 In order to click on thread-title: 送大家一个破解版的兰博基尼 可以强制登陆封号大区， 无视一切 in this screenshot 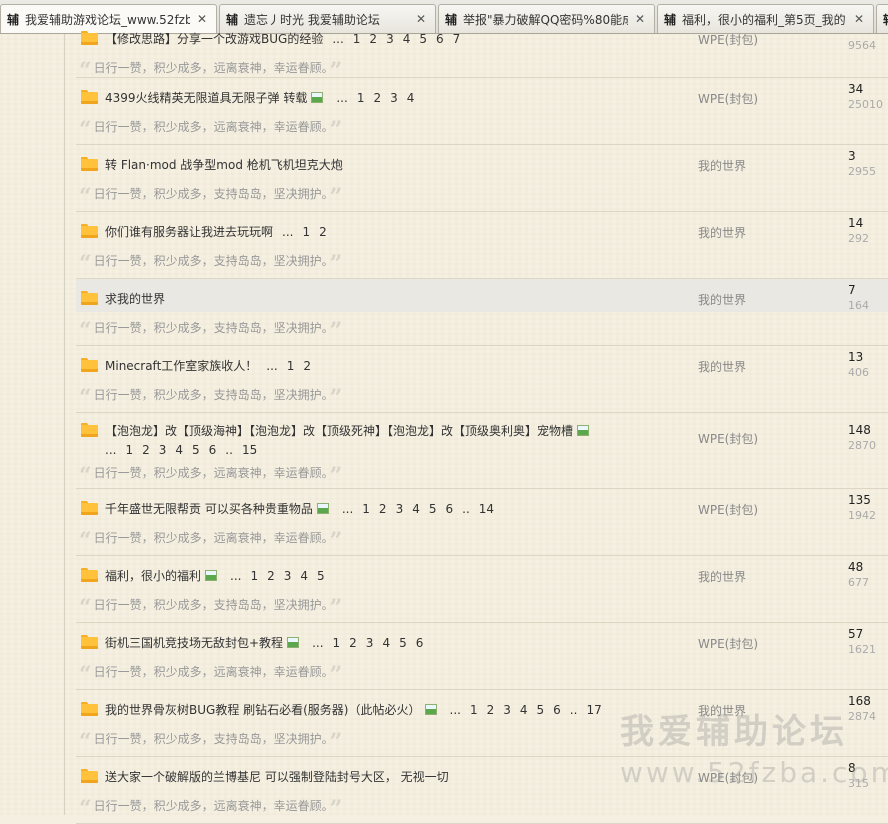, I will do `click(277, 776)`.